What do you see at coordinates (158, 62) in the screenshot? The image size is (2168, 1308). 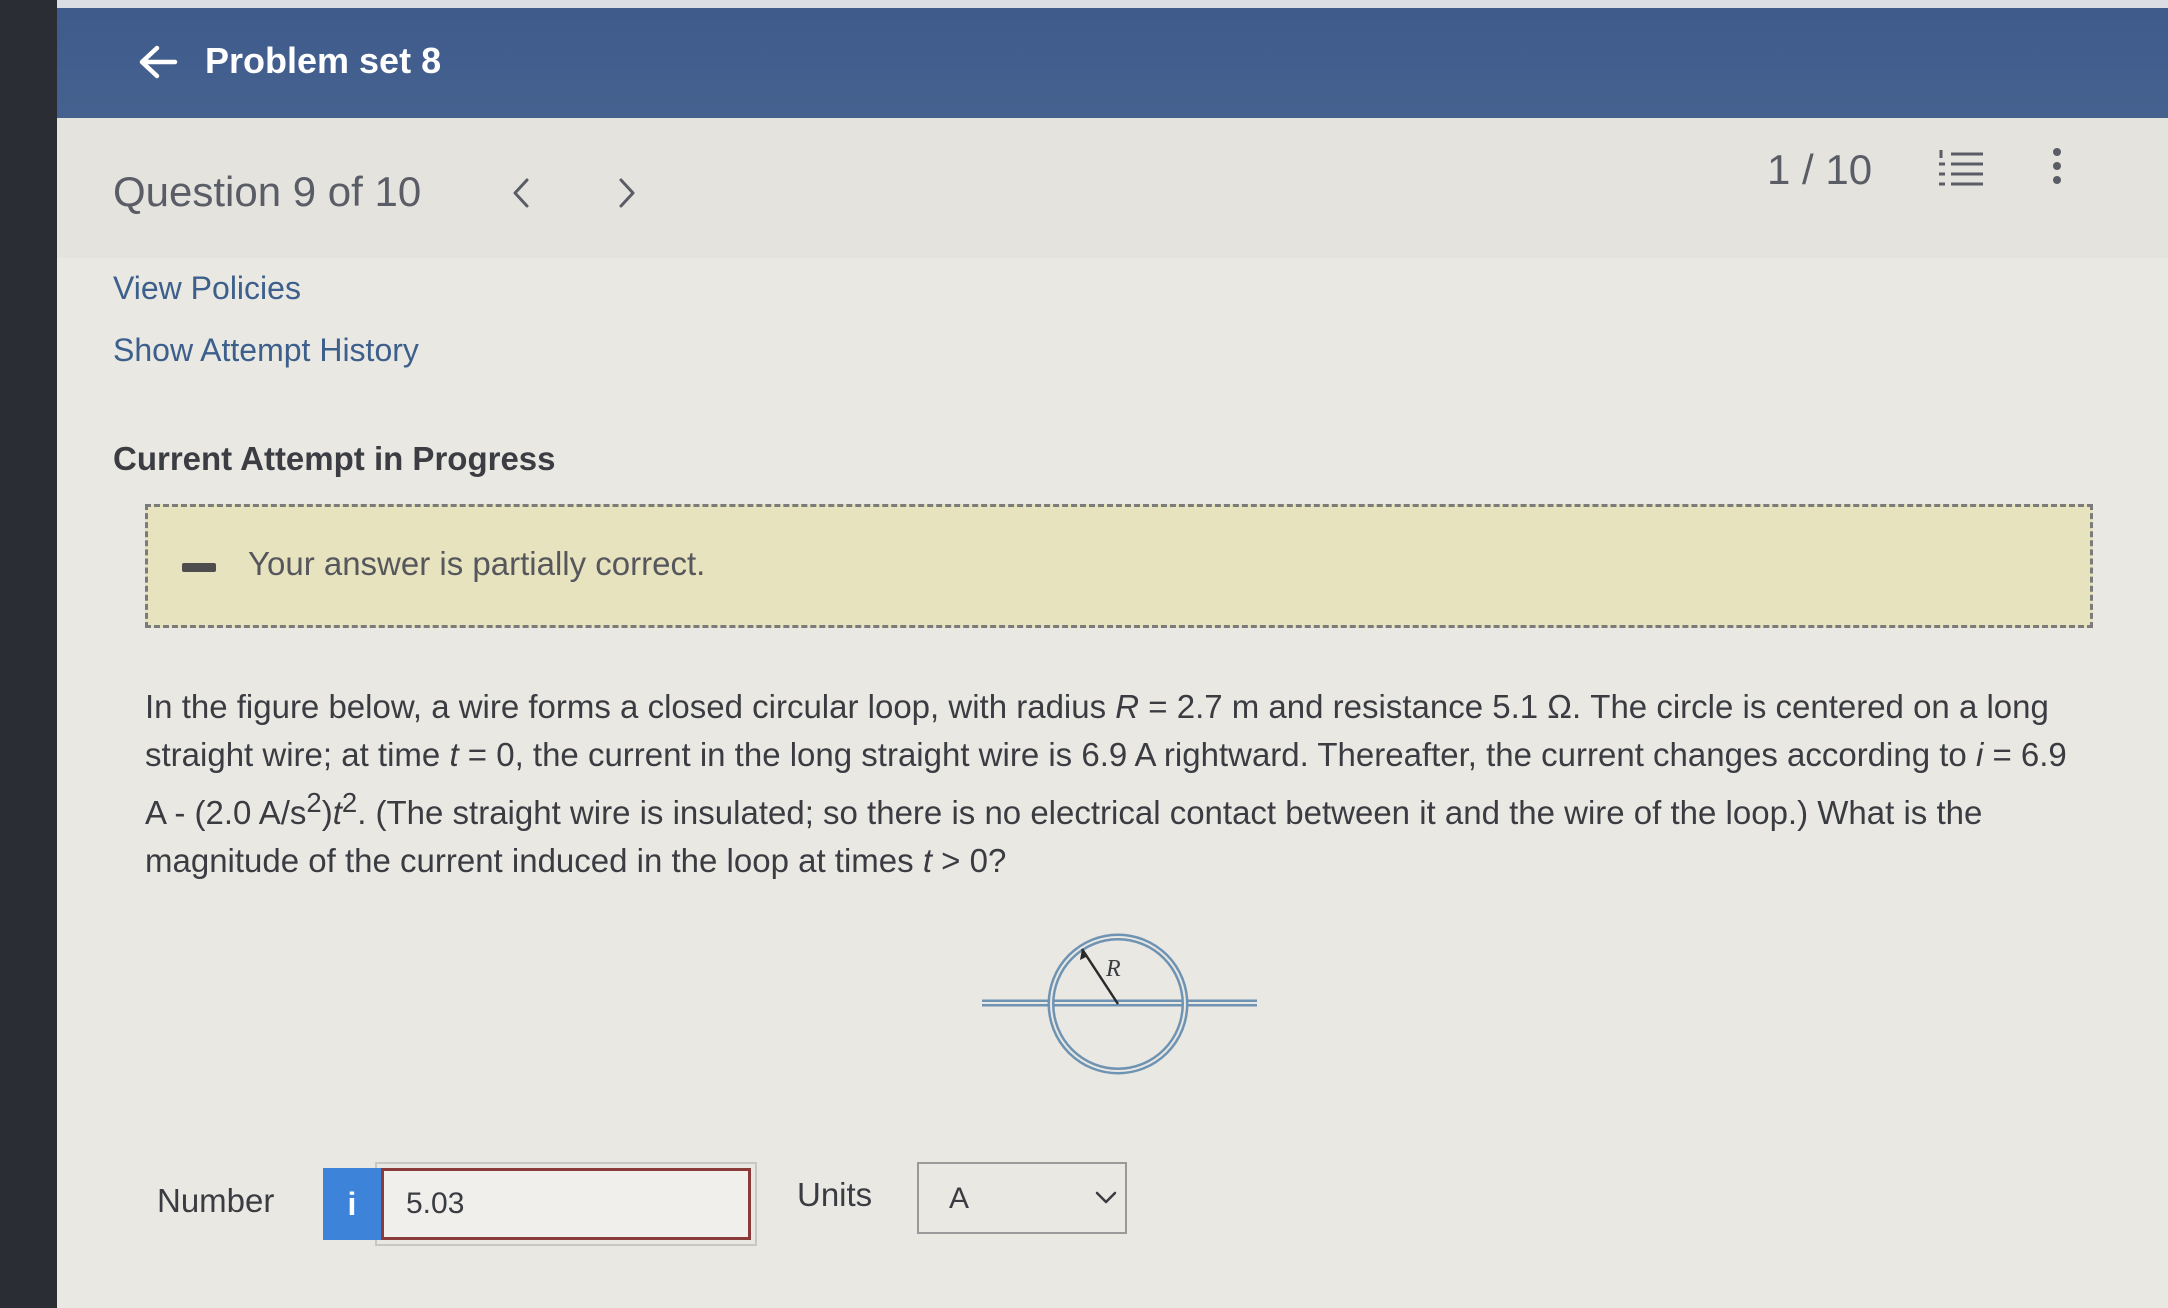 I see `arrow-left-icon` at bounding box center [158, 62].